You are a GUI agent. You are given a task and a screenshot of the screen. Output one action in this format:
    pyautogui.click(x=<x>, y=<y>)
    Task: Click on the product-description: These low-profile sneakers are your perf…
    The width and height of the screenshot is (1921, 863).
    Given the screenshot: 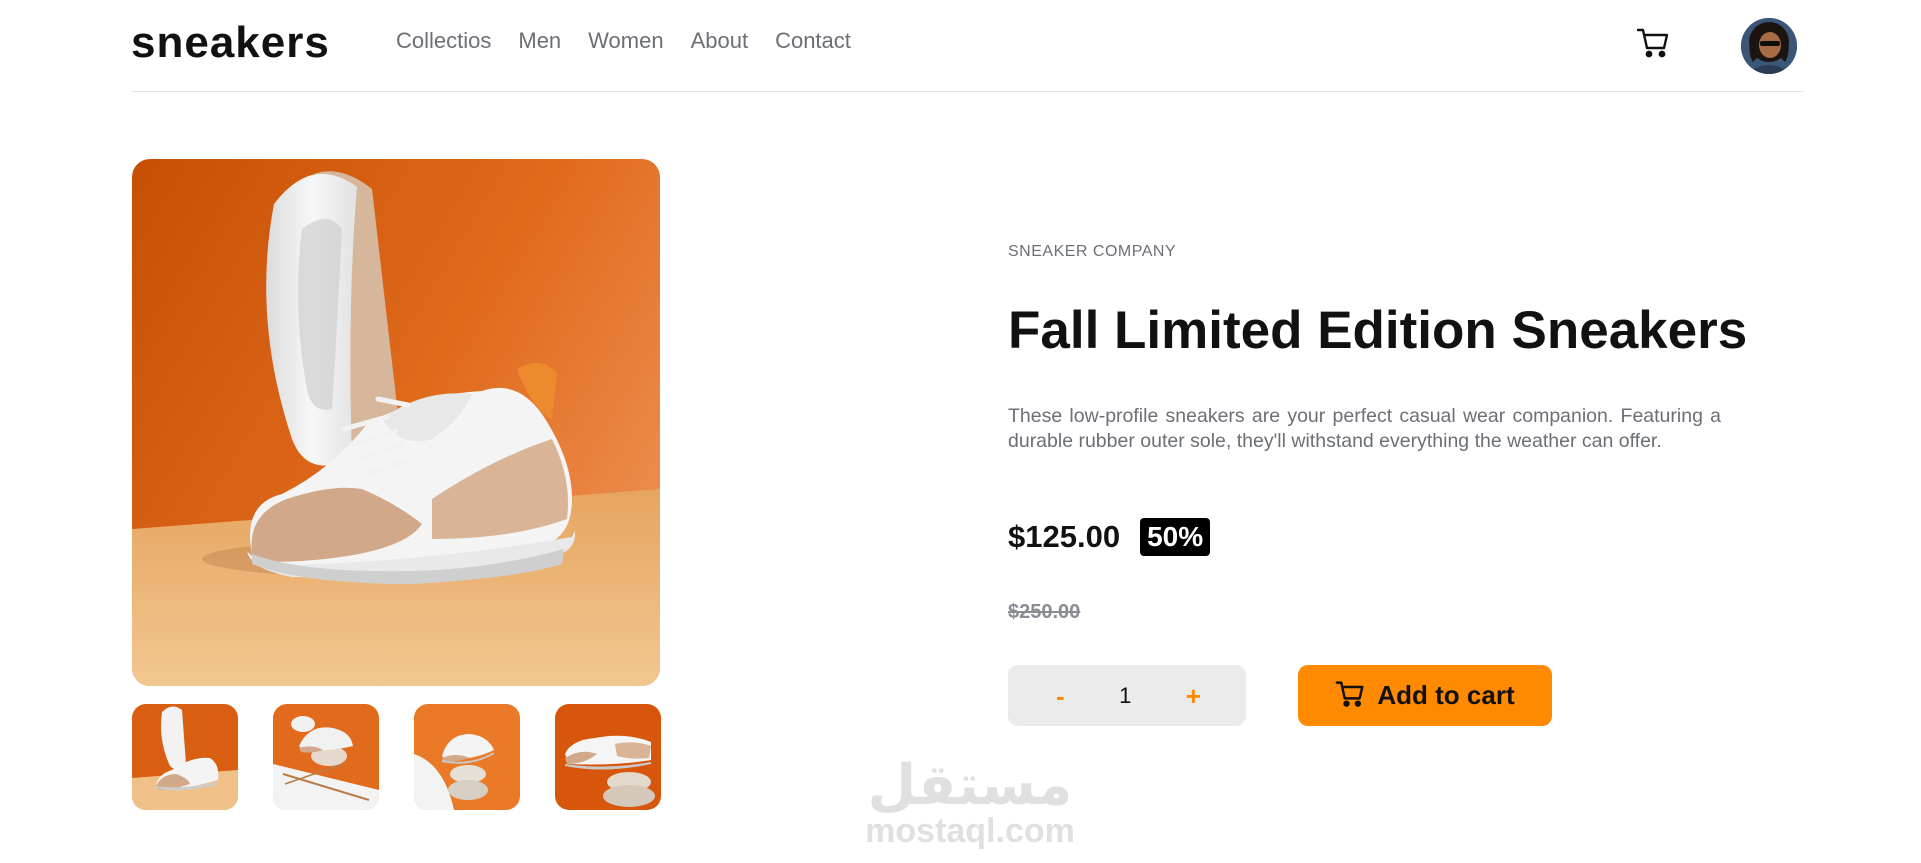 What is the action you would take?
    pyautogui.click(x=1364, y=428)
    